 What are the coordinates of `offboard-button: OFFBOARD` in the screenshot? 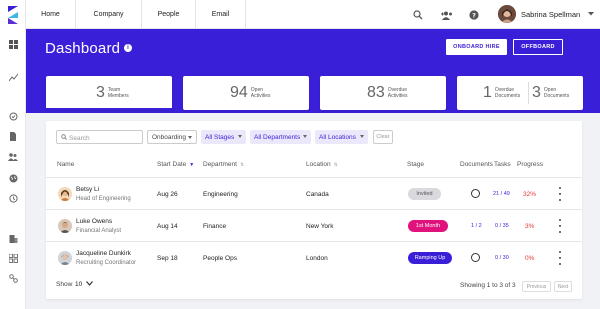 It's located at (538, 47).